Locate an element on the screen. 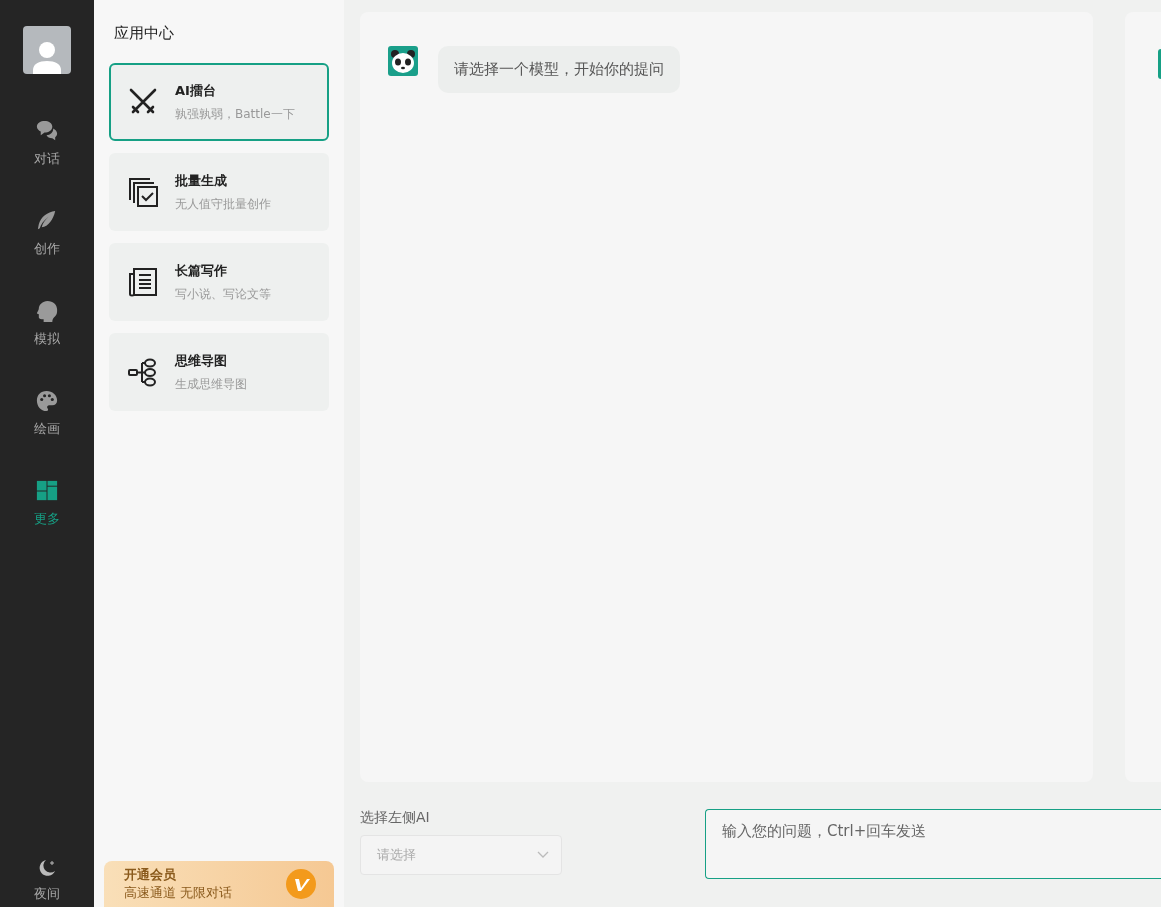 Image resolution: width=1161 pixels, height=907 pixels. panel-title: 应用中心 is located at coordinates (144, 33).